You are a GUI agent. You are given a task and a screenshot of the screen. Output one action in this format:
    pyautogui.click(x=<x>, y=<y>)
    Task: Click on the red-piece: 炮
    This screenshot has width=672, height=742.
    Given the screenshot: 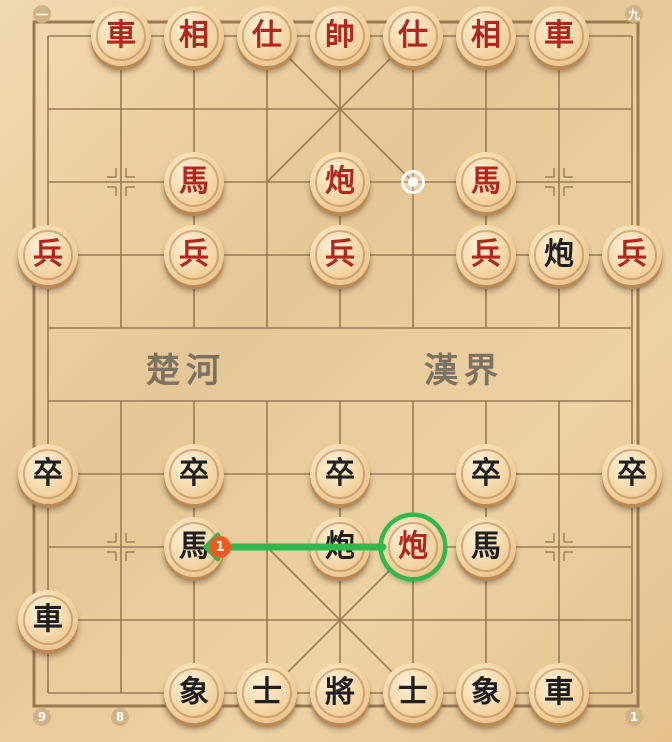 What is the action you would take?
    pyautogui.click(x=340, y=182)
    